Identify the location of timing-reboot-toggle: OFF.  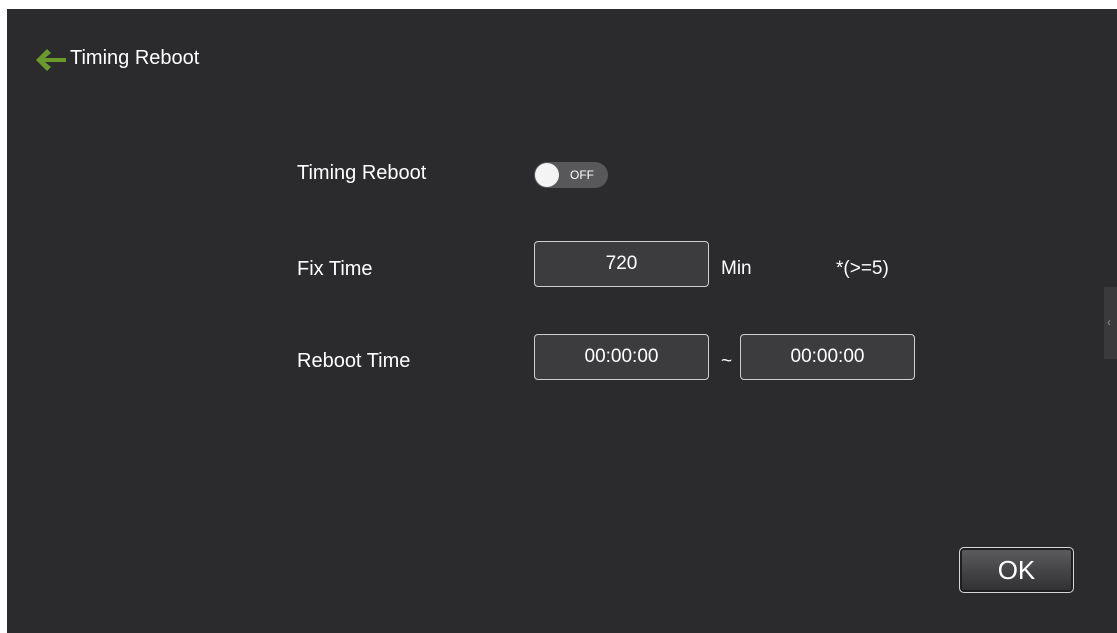
(571, 175).